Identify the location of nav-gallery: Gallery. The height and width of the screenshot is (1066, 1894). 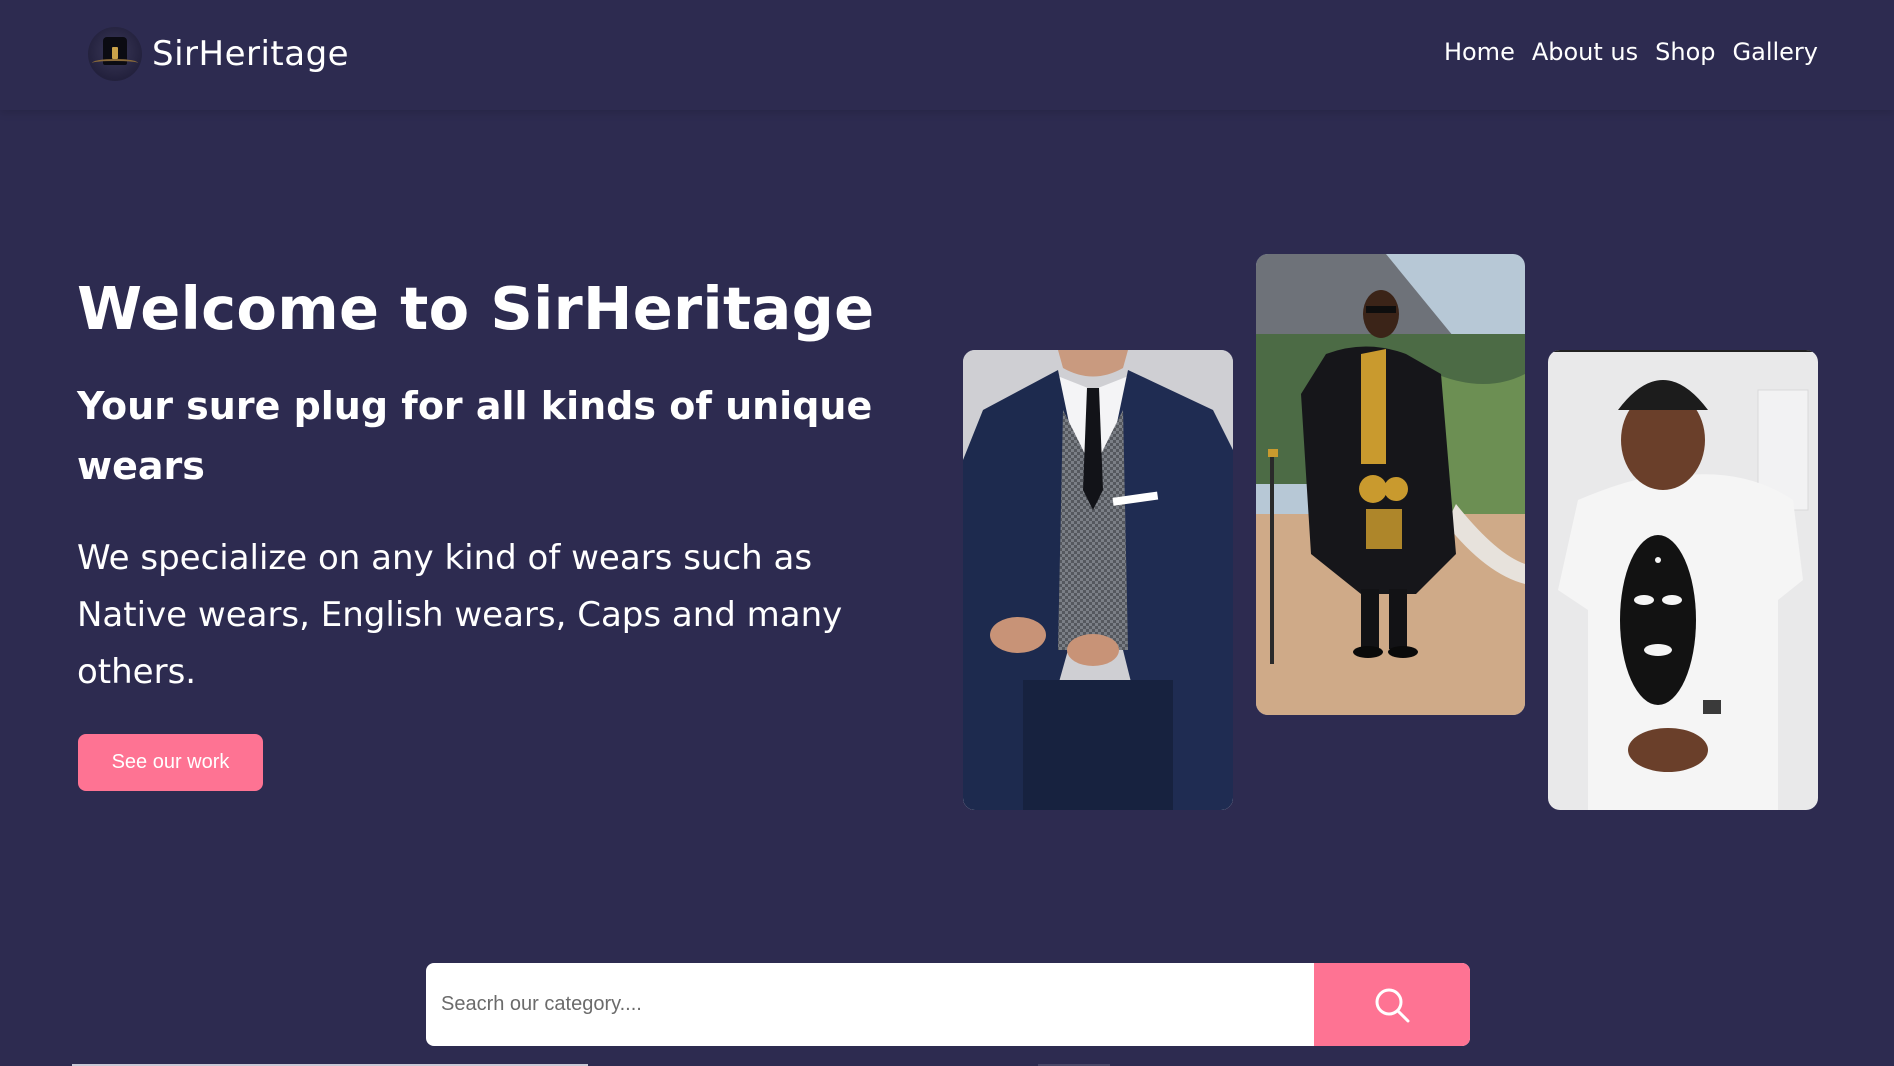
(1775, 52).